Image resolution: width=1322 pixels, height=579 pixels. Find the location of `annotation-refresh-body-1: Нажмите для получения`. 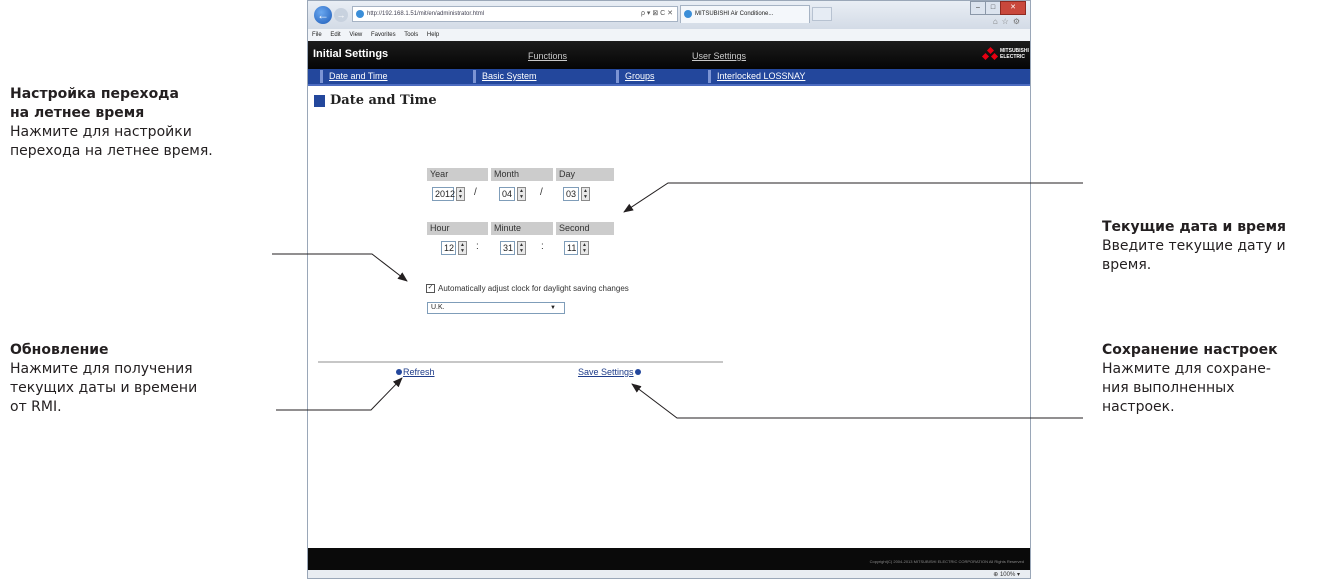

annotation-refresh-body-1: Нажмите для получения is located at coordinates (101, 369).